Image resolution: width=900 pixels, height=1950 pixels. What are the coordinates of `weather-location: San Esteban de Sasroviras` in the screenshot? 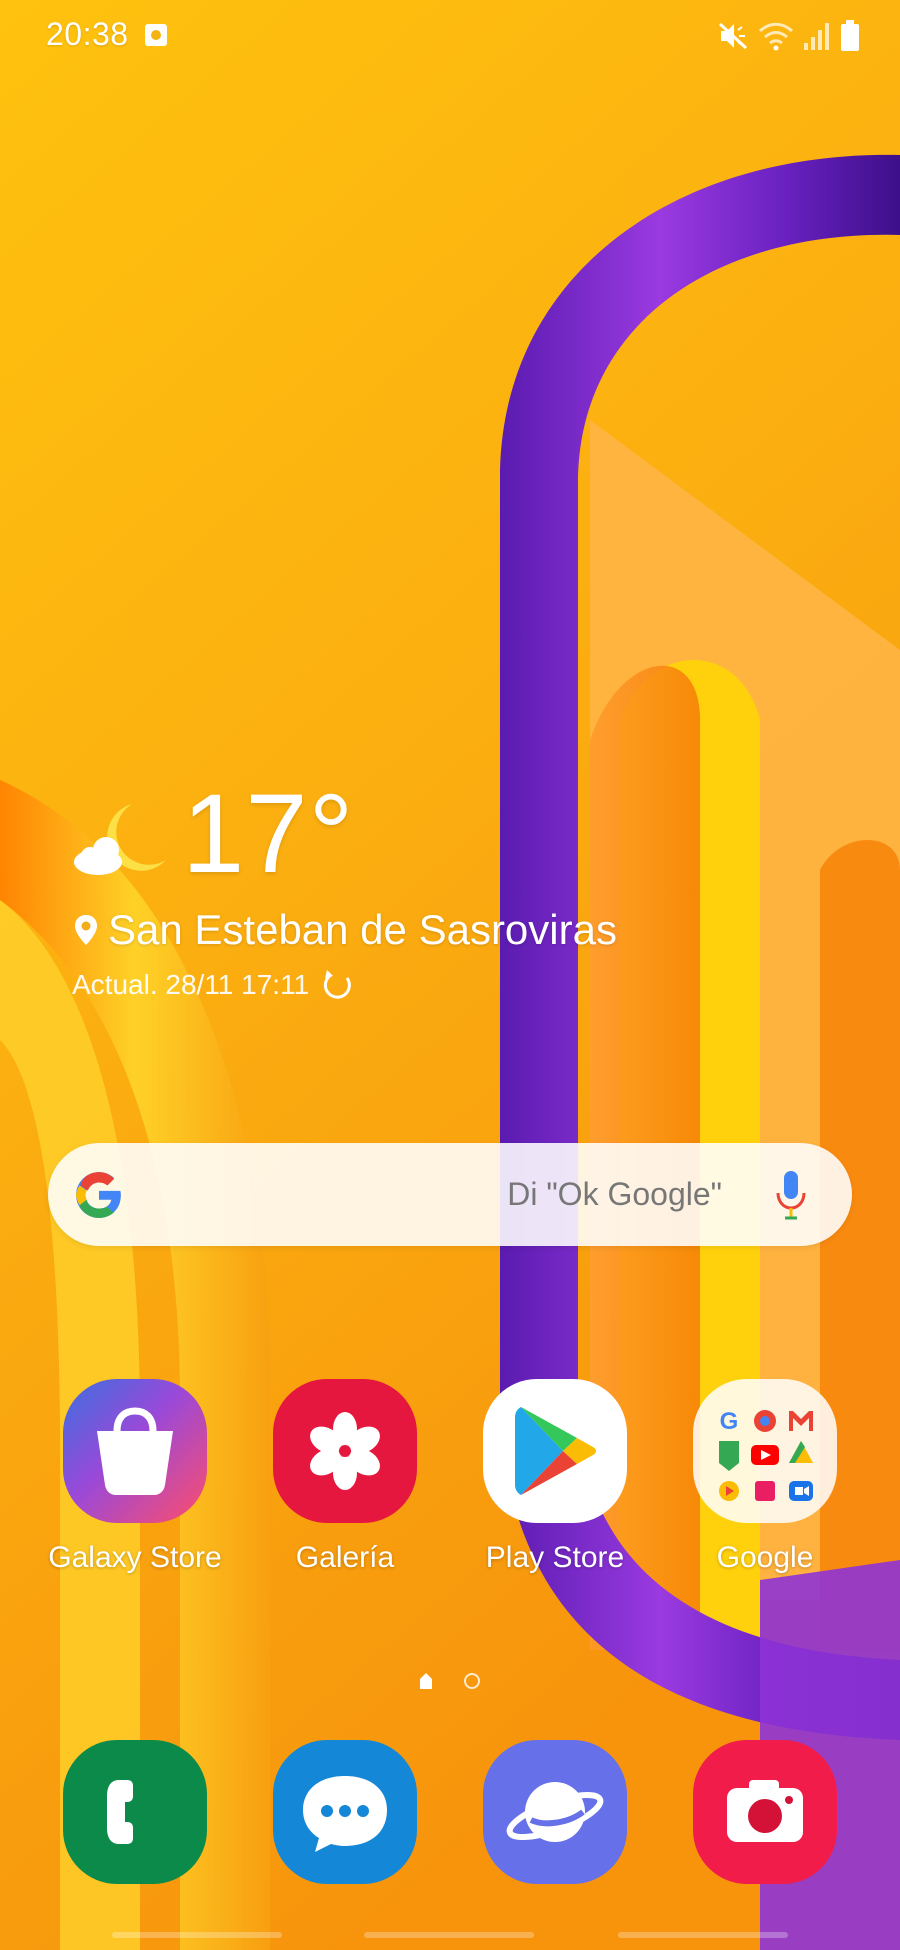 It's located at (362, 929).